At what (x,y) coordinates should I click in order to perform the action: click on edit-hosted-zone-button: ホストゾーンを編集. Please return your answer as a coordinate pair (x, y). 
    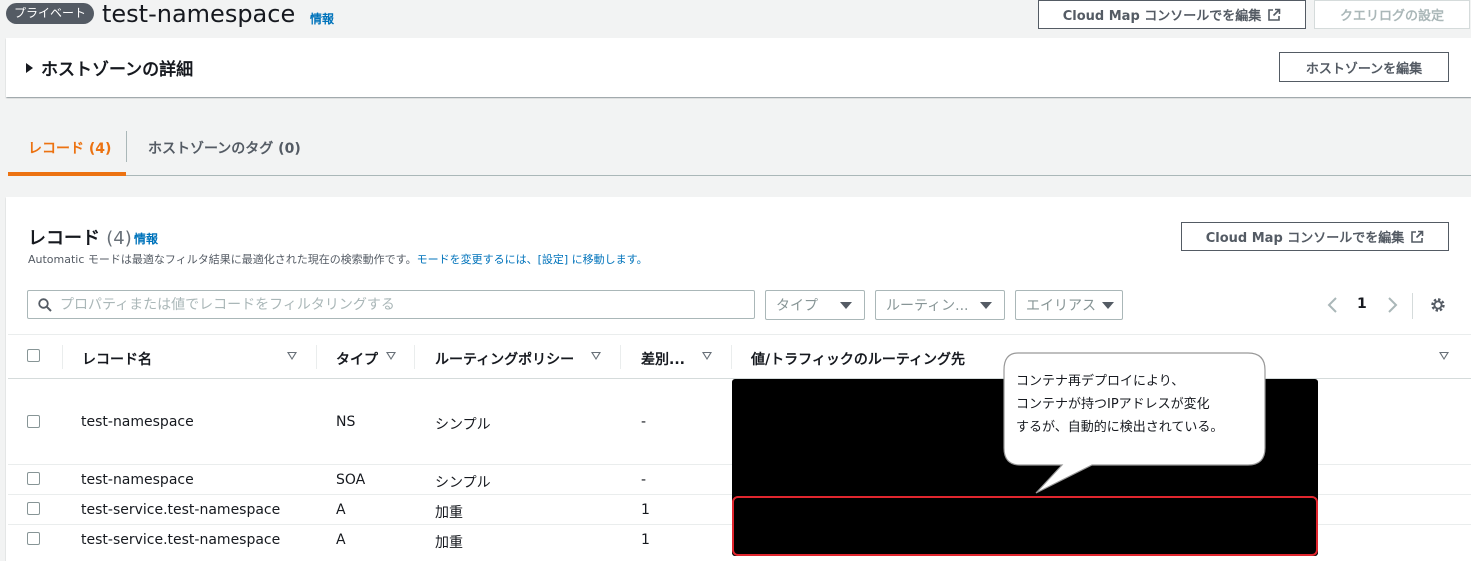
    Looking at the image, I should click on (1364, 67).